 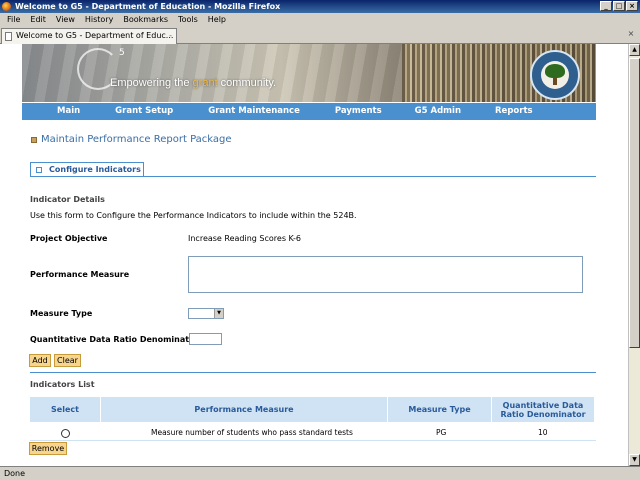 I want to click on nav-grant-maintenance: Grant Maintenance, so click(x=254, y=111).